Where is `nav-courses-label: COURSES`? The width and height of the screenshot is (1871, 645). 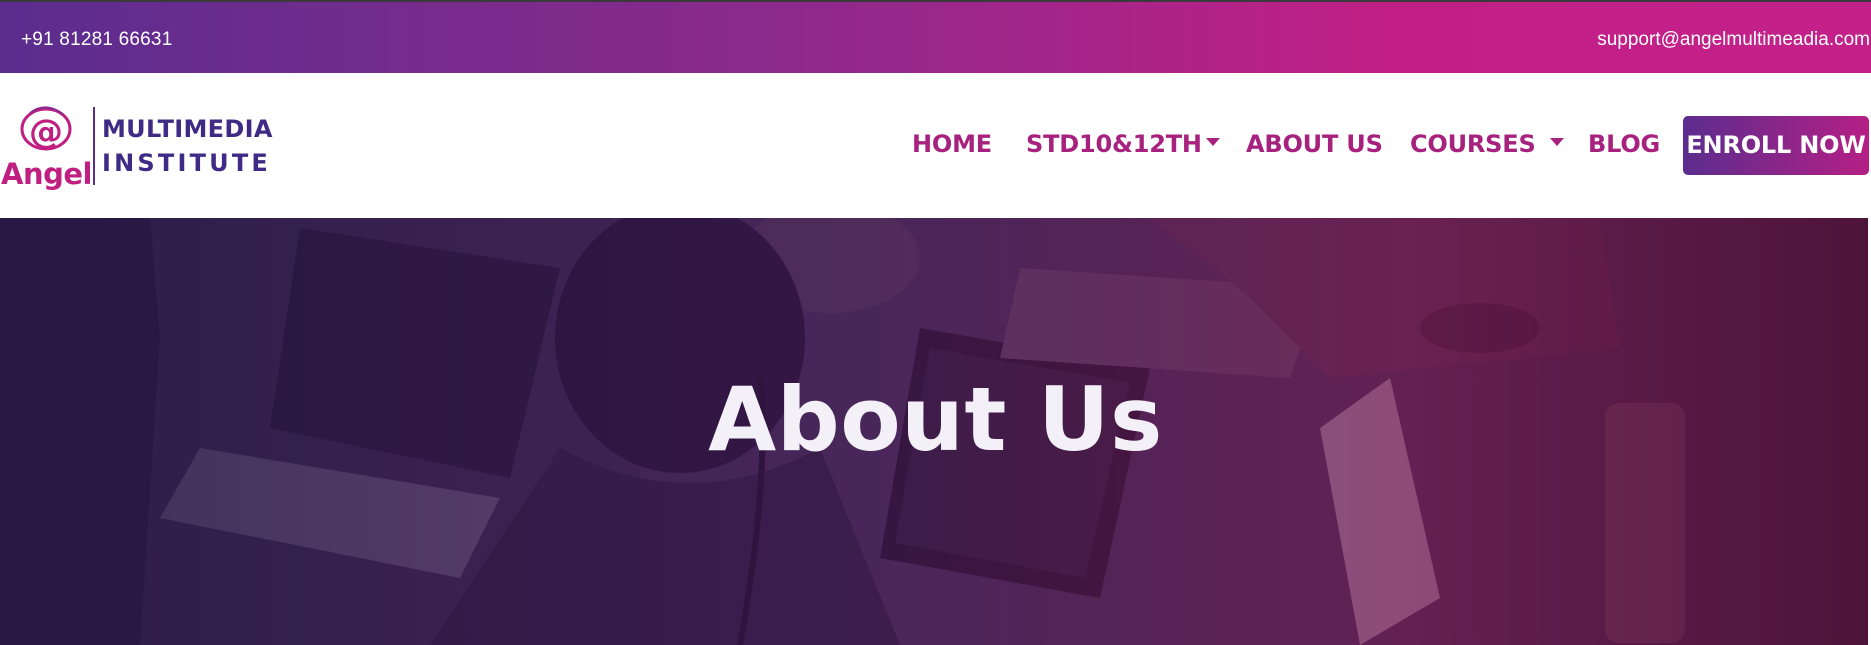
nav-courses-label: COURSES is located at coordinates (1473, 144).